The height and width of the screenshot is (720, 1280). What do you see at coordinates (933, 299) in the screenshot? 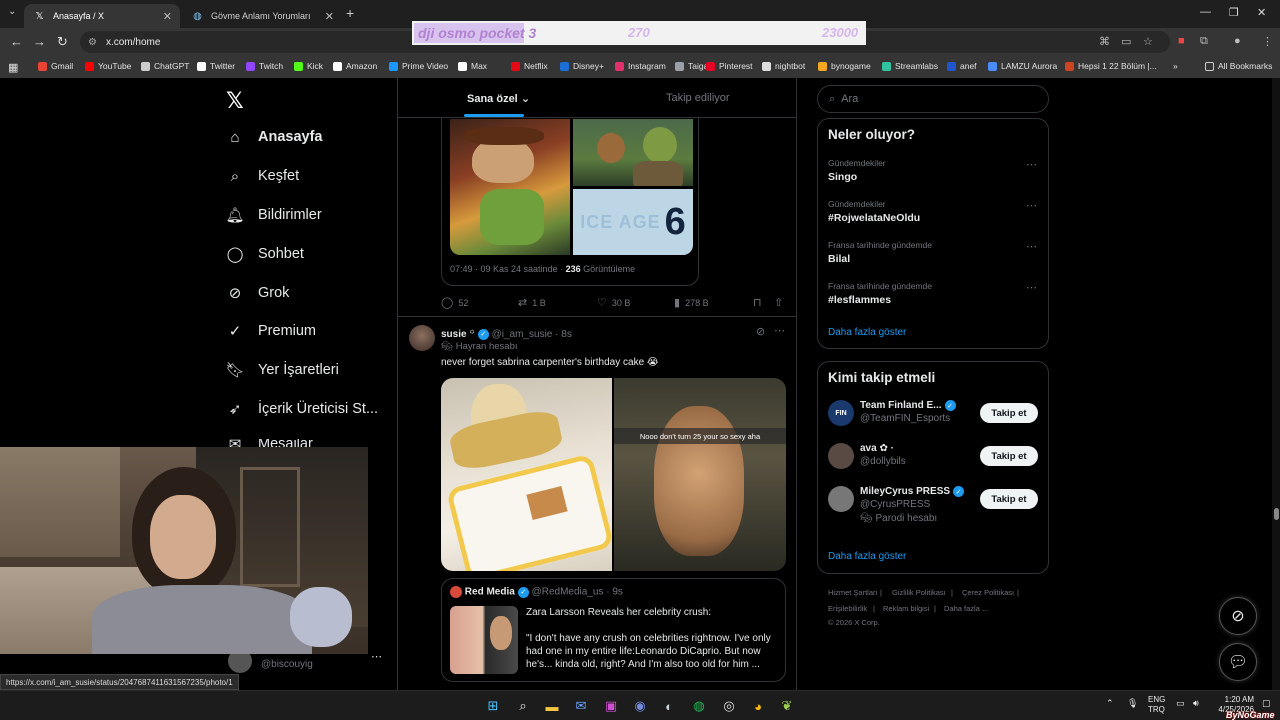
I see `trend-item: Fransa tarihinde gündemde #lesflammes ⋯` at bounding box center [933, 299].